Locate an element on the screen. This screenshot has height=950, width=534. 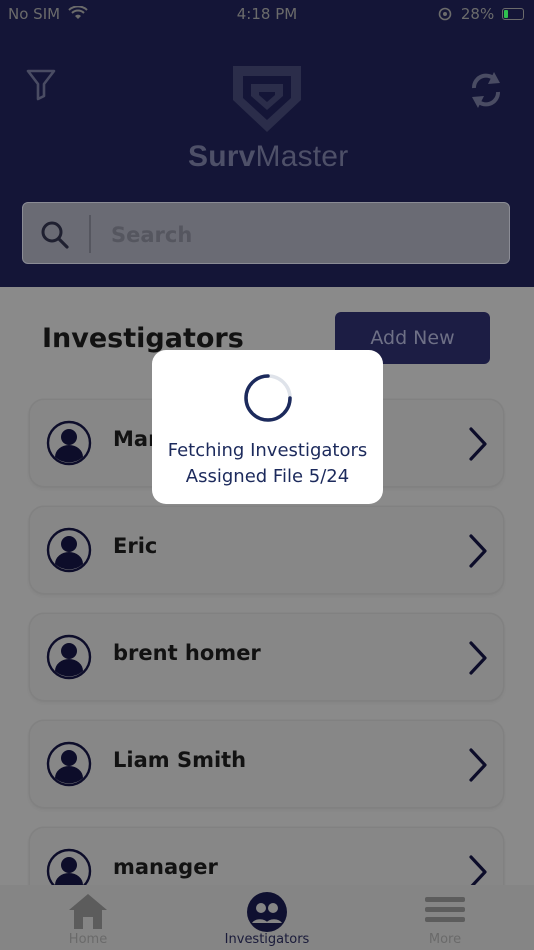
tab-more: More is located at coordinates (445, 917).